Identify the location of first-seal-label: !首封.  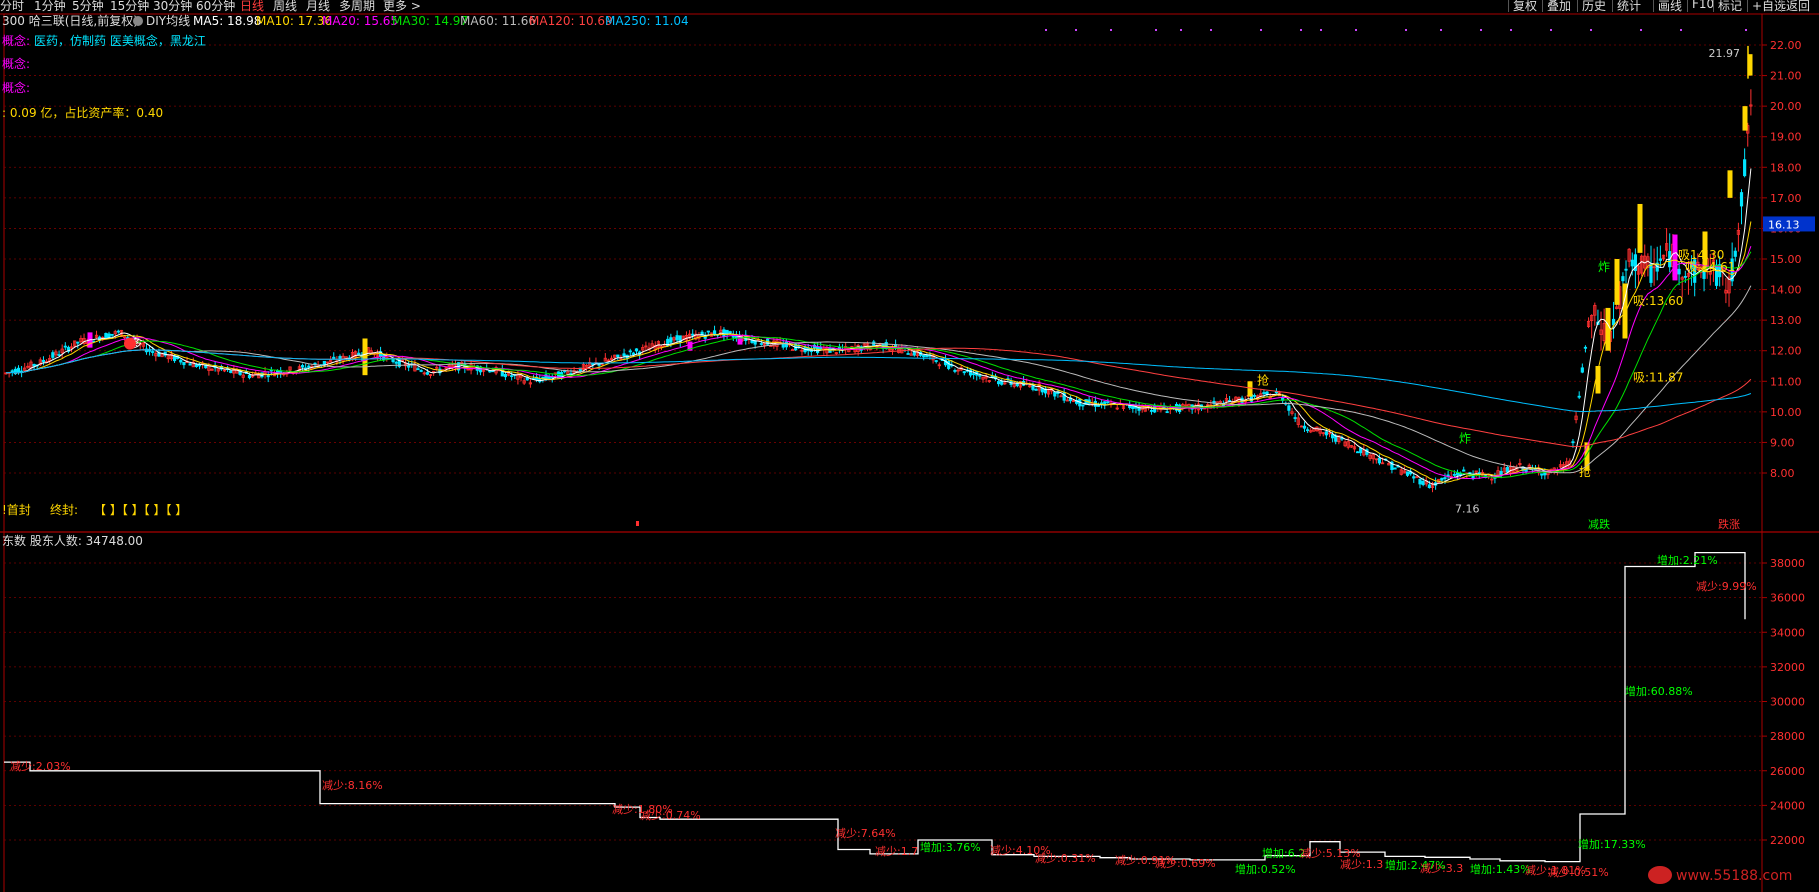
(16, 510).